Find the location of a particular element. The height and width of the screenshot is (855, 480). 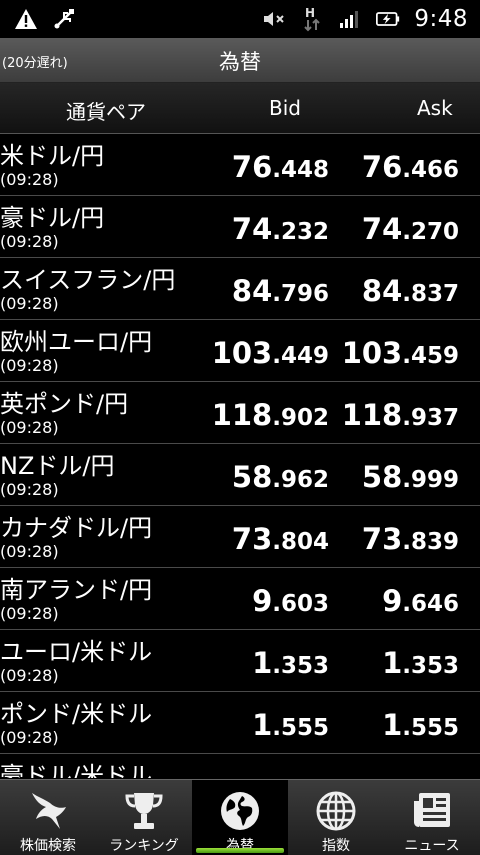

ask-value: 74.270 is located at coordinates (410, 229).